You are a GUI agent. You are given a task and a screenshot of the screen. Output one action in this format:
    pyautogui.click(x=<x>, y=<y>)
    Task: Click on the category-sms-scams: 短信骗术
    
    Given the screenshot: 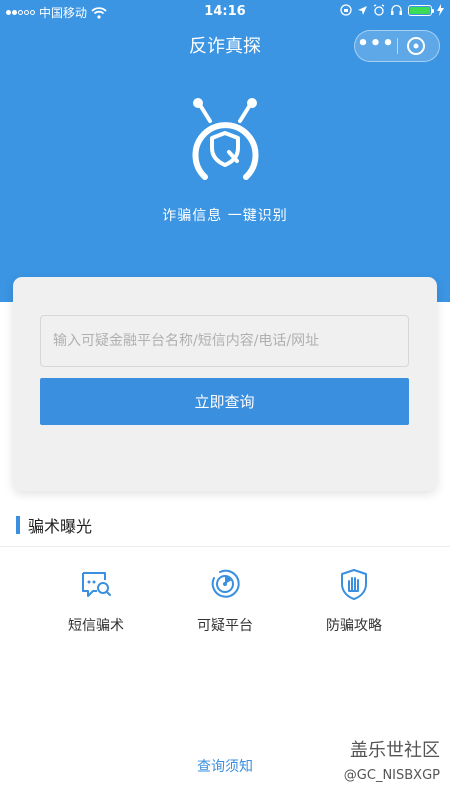 What is the action you would take?
    pyautogui.click(x=96, y=601)
    